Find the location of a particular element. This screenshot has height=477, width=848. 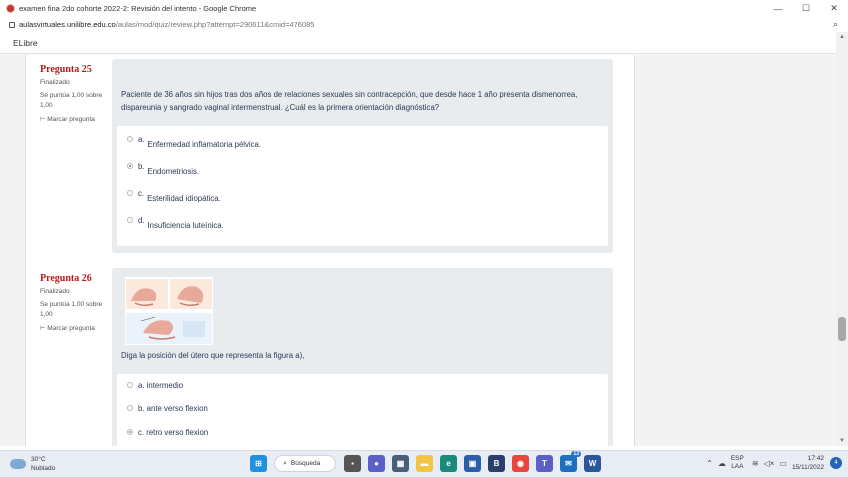

uterus-diagram-image is located at coordinates (169, 311).